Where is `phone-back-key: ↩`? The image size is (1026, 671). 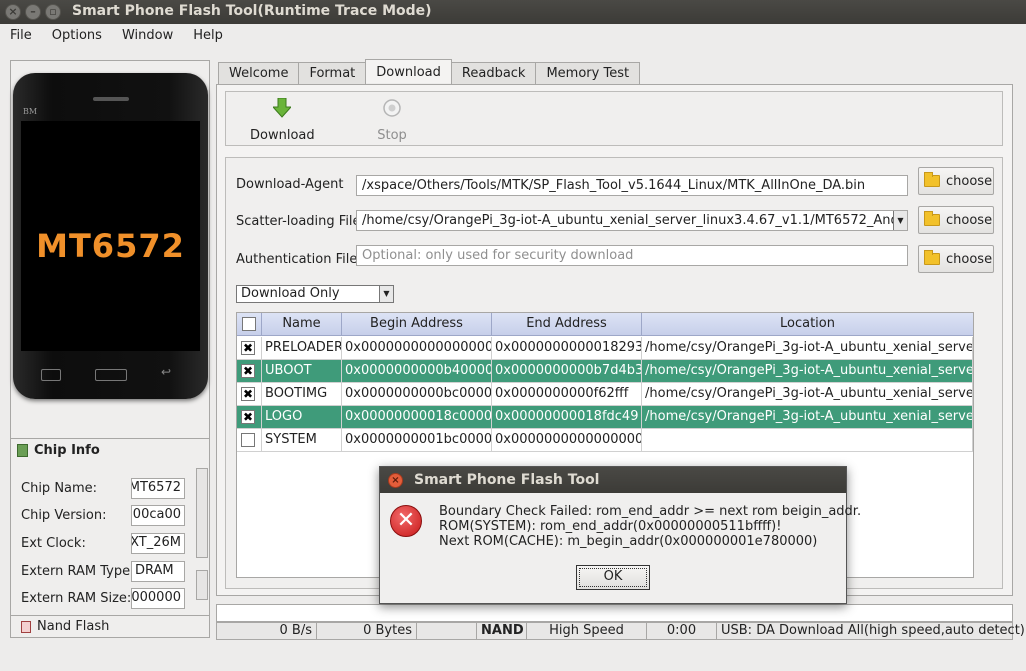 phone-back-key: ↩ is located at coordinates (166, 372).